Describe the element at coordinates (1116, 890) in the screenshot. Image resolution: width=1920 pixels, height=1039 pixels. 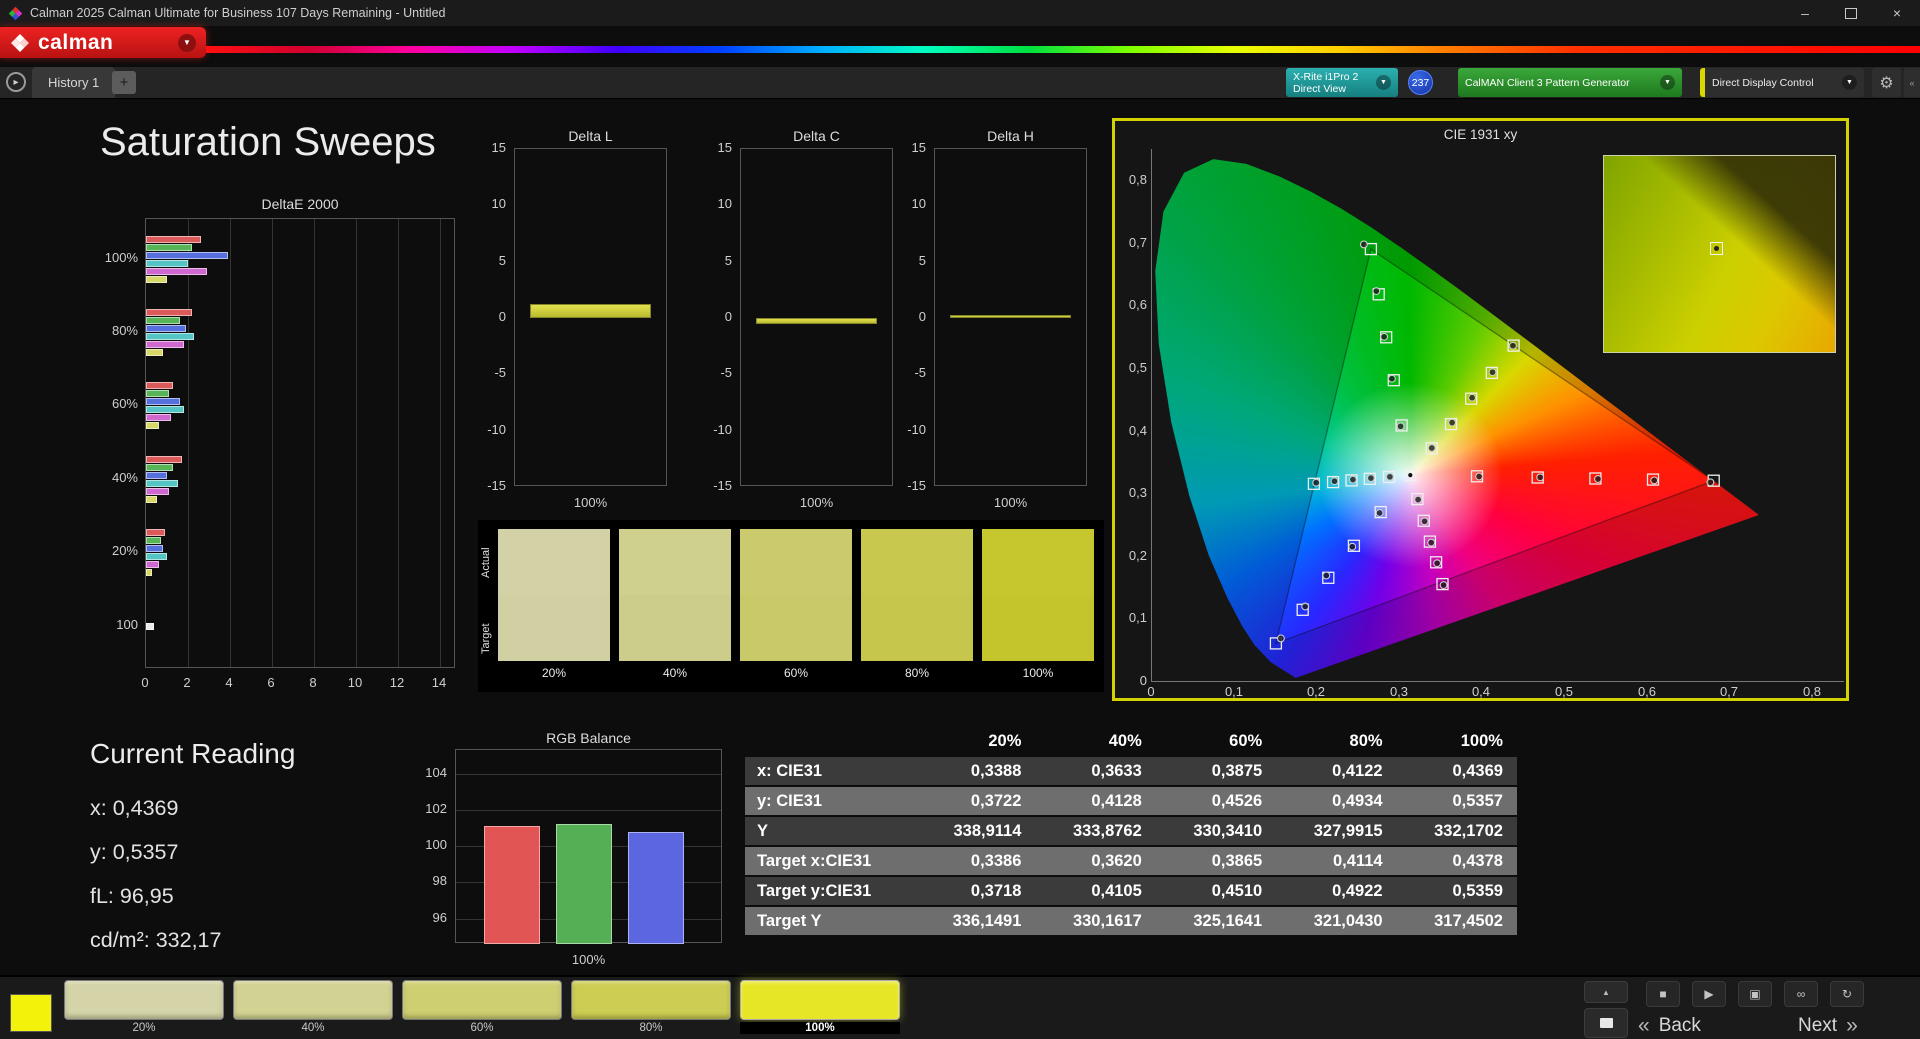
I see `table-value-cell: 0,4105` at that location.